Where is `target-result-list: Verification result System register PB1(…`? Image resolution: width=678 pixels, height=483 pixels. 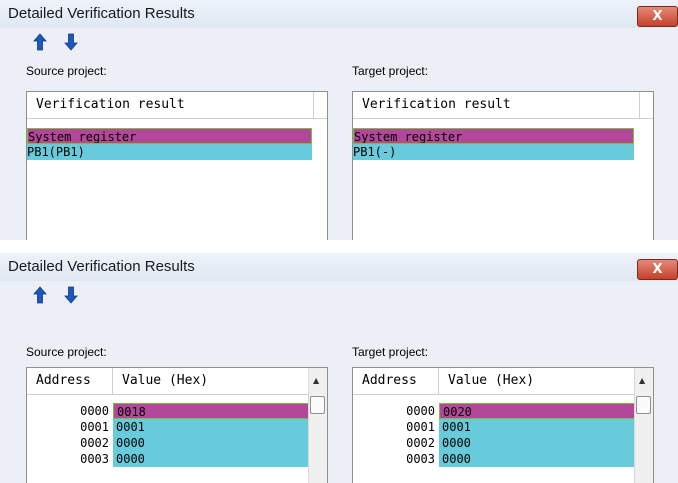
target-result-list: Verification result System register PB1(… is located at coordinates (503, 165).